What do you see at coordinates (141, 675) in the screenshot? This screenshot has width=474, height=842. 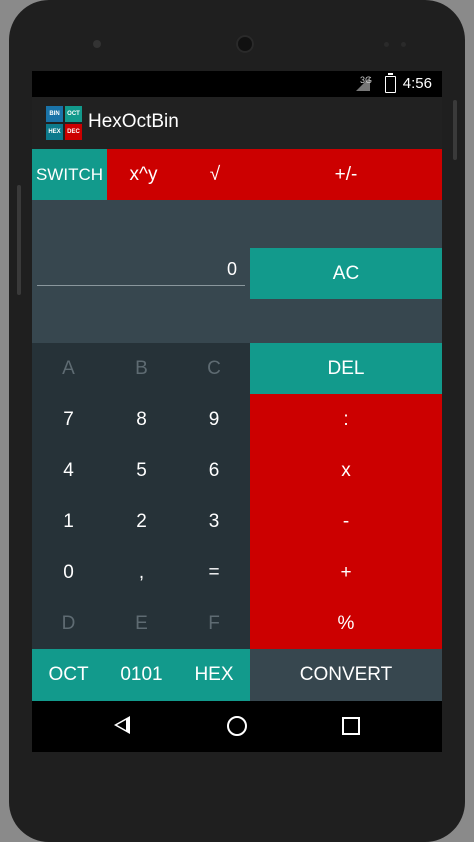 I see `bin-mode-button: 0101` at bounding box center [141, 675].